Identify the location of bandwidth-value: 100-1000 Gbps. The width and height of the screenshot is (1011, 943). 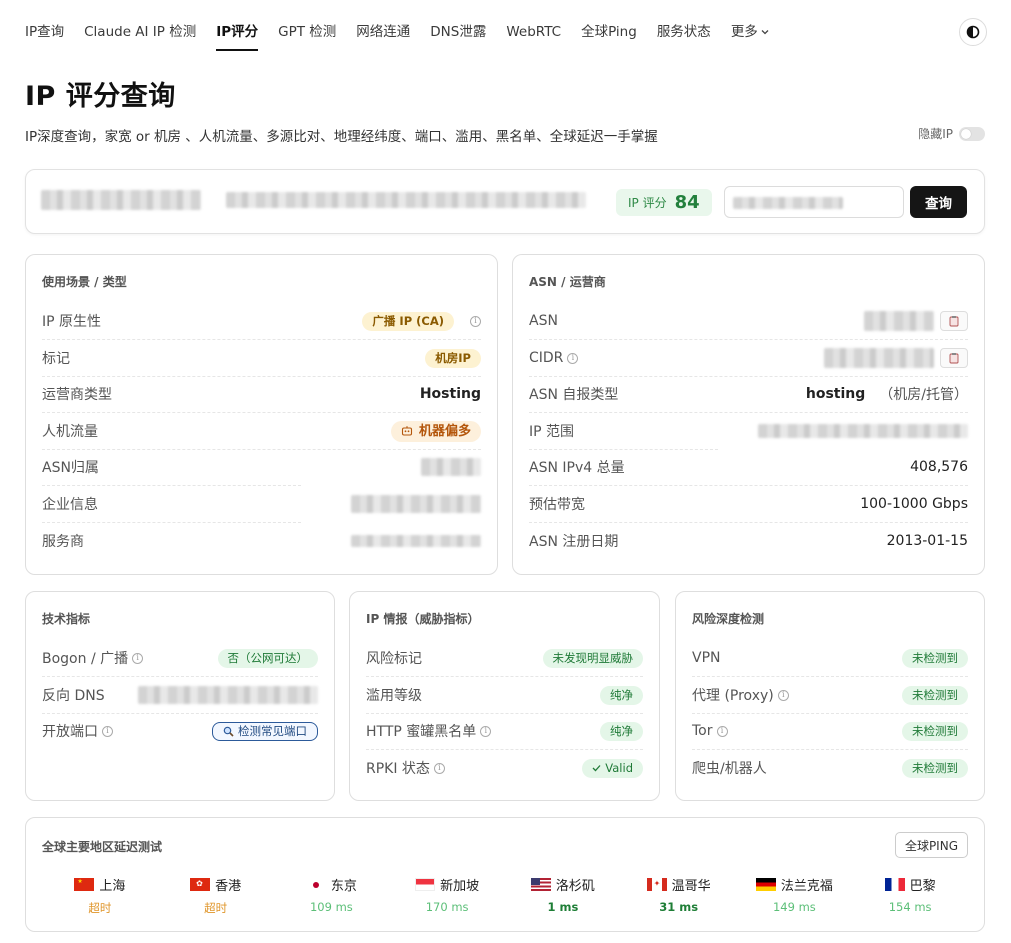
(914, 504).